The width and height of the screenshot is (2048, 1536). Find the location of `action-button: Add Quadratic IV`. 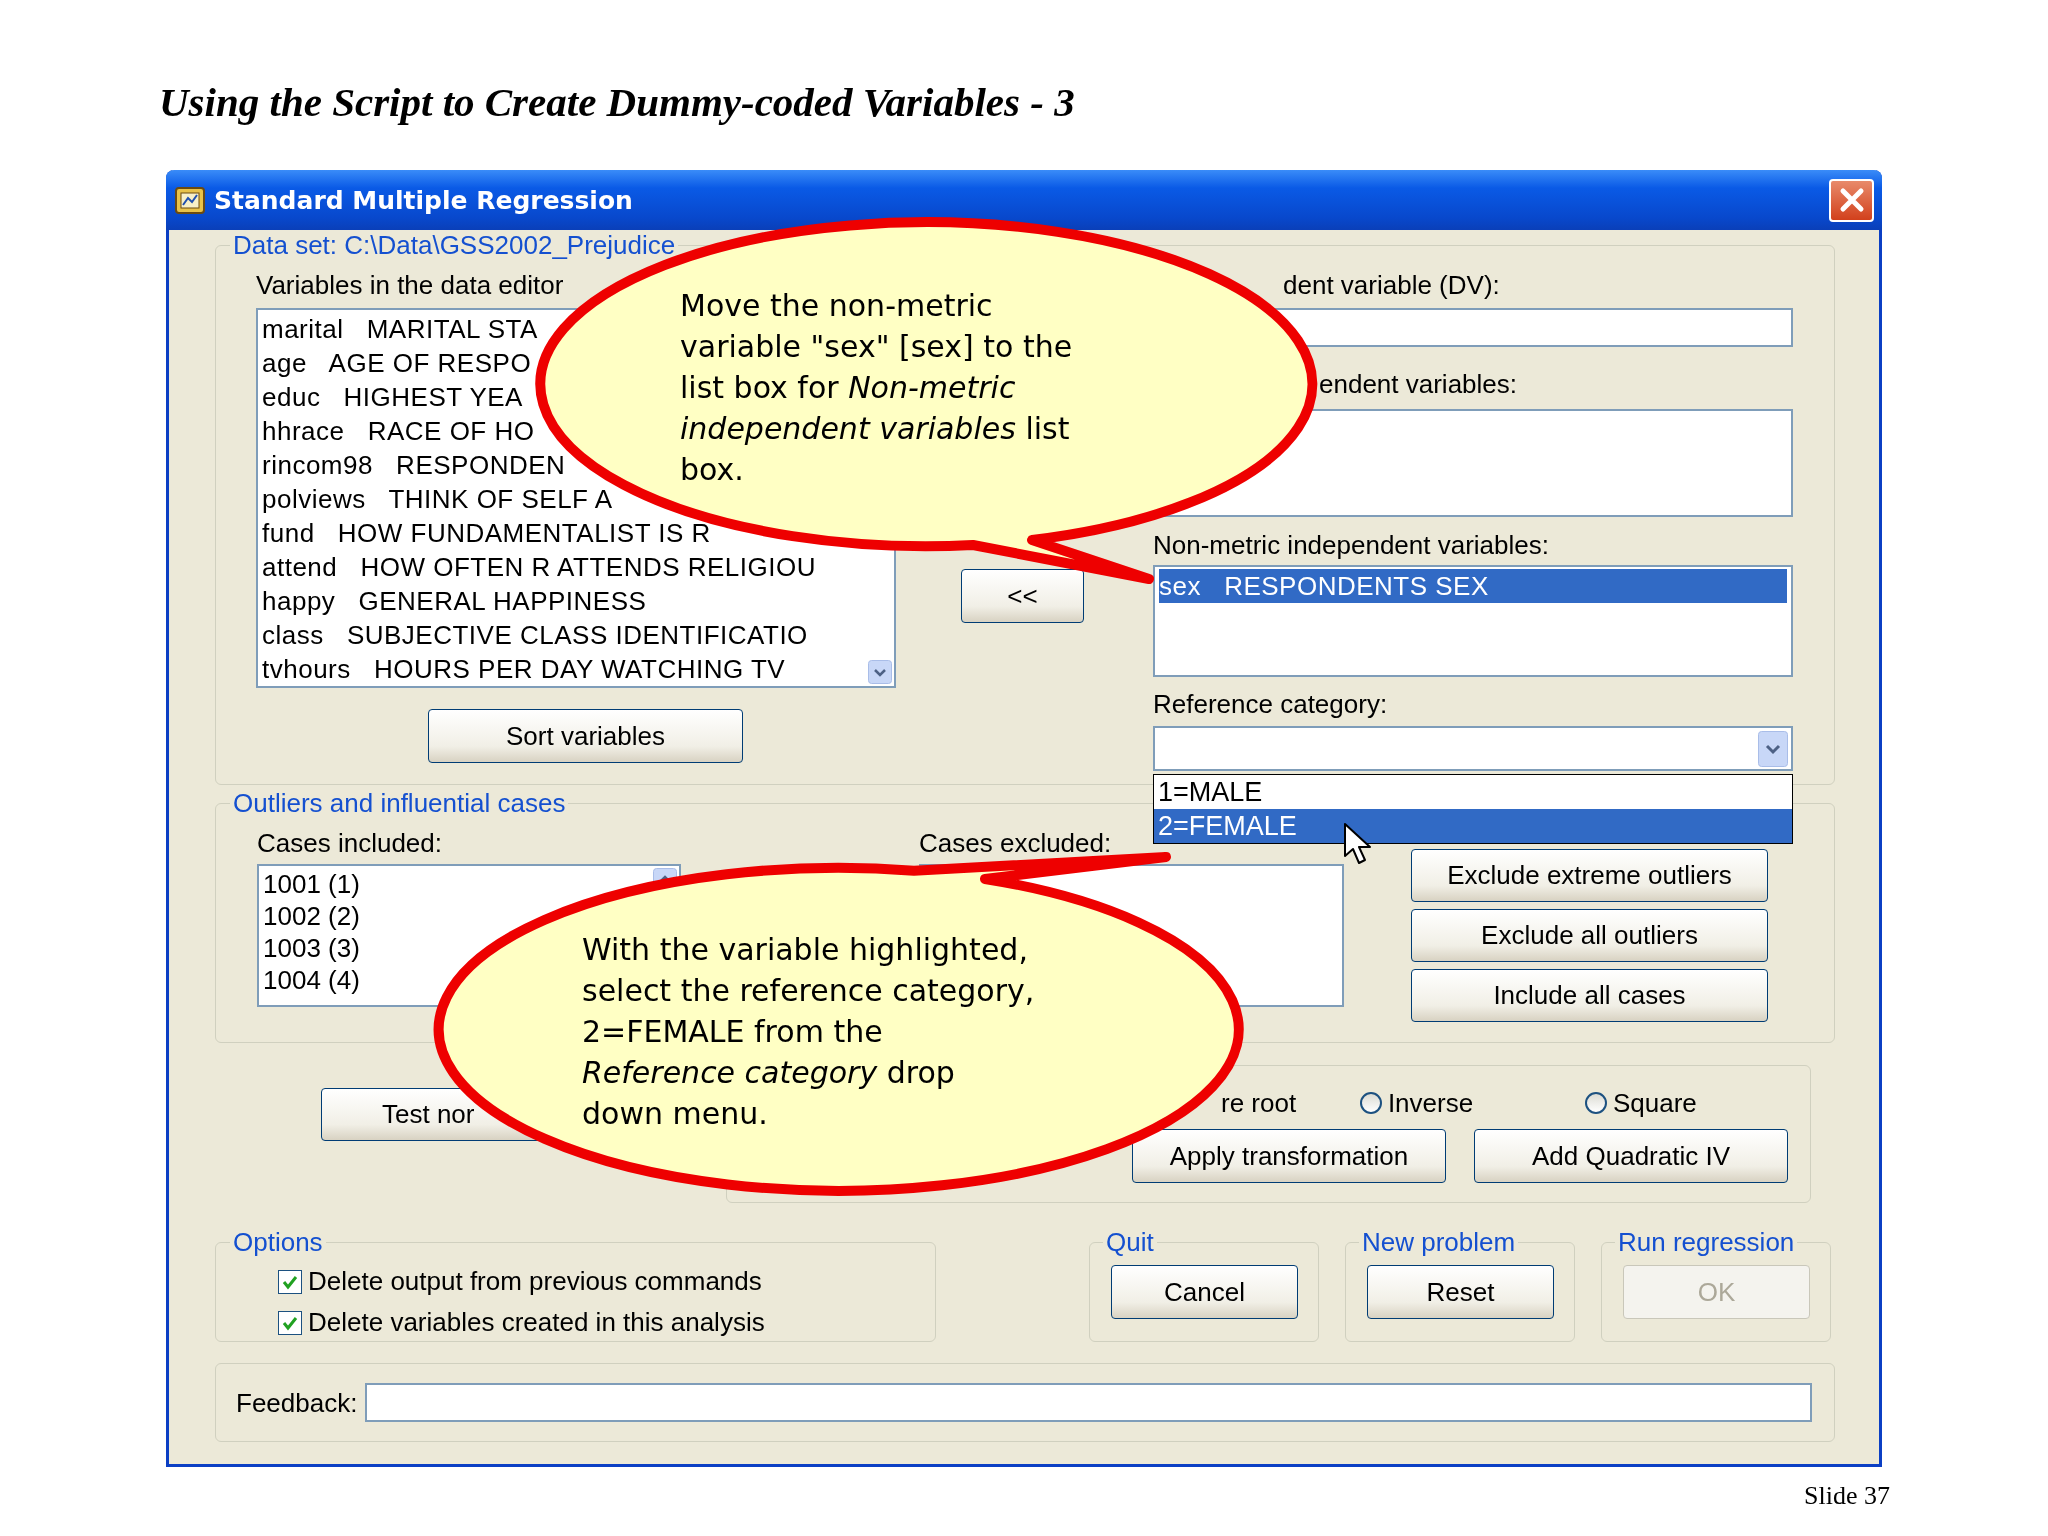

action-button: Add Quadratic IV is located at coordinates (1631, 1156).